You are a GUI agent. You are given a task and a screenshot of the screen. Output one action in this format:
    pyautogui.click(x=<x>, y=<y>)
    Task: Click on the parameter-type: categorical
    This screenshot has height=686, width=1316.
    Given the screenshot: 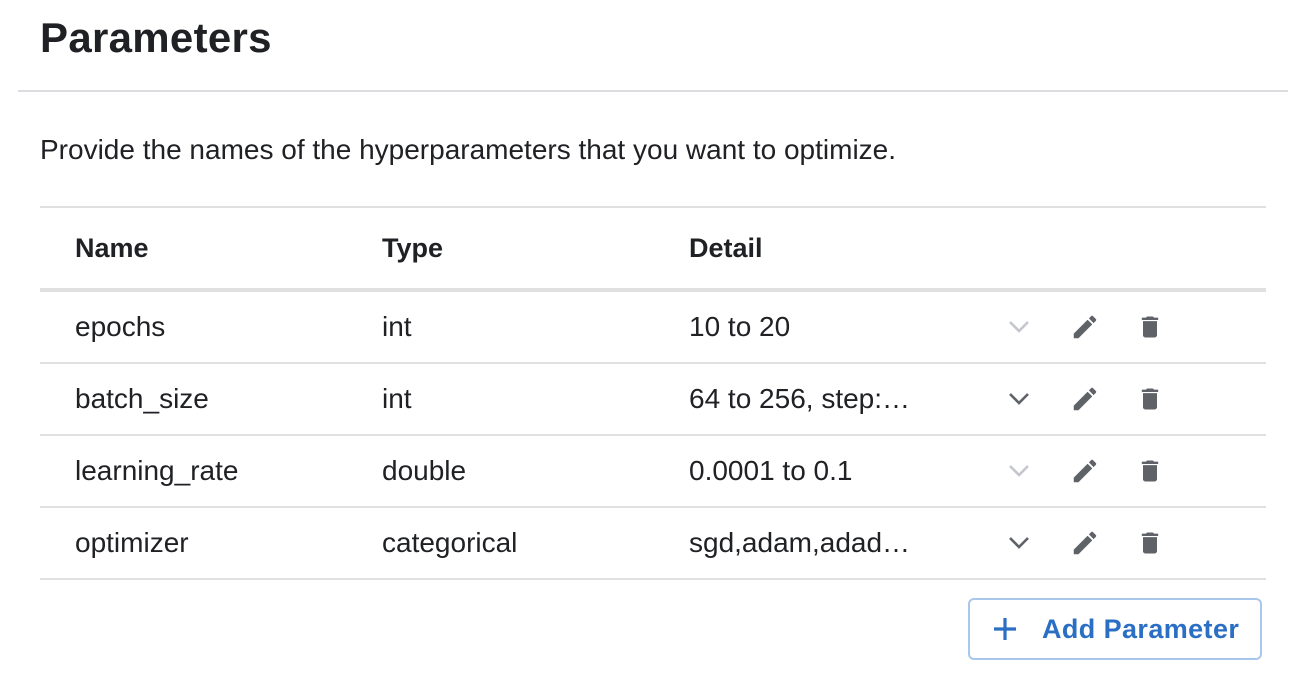 What is the action you would take?
    pyautogui.click(x=450, y=542)
    